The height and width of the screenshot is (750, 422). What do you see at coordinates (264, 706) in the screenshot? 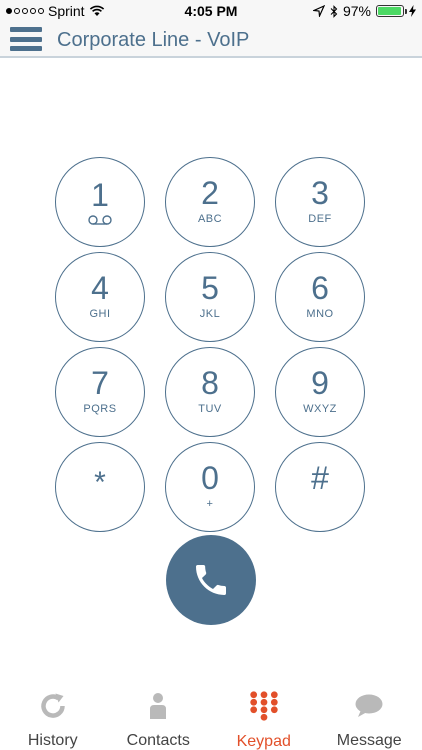
I see `keypad-icon` at bounding box center [264, 706].